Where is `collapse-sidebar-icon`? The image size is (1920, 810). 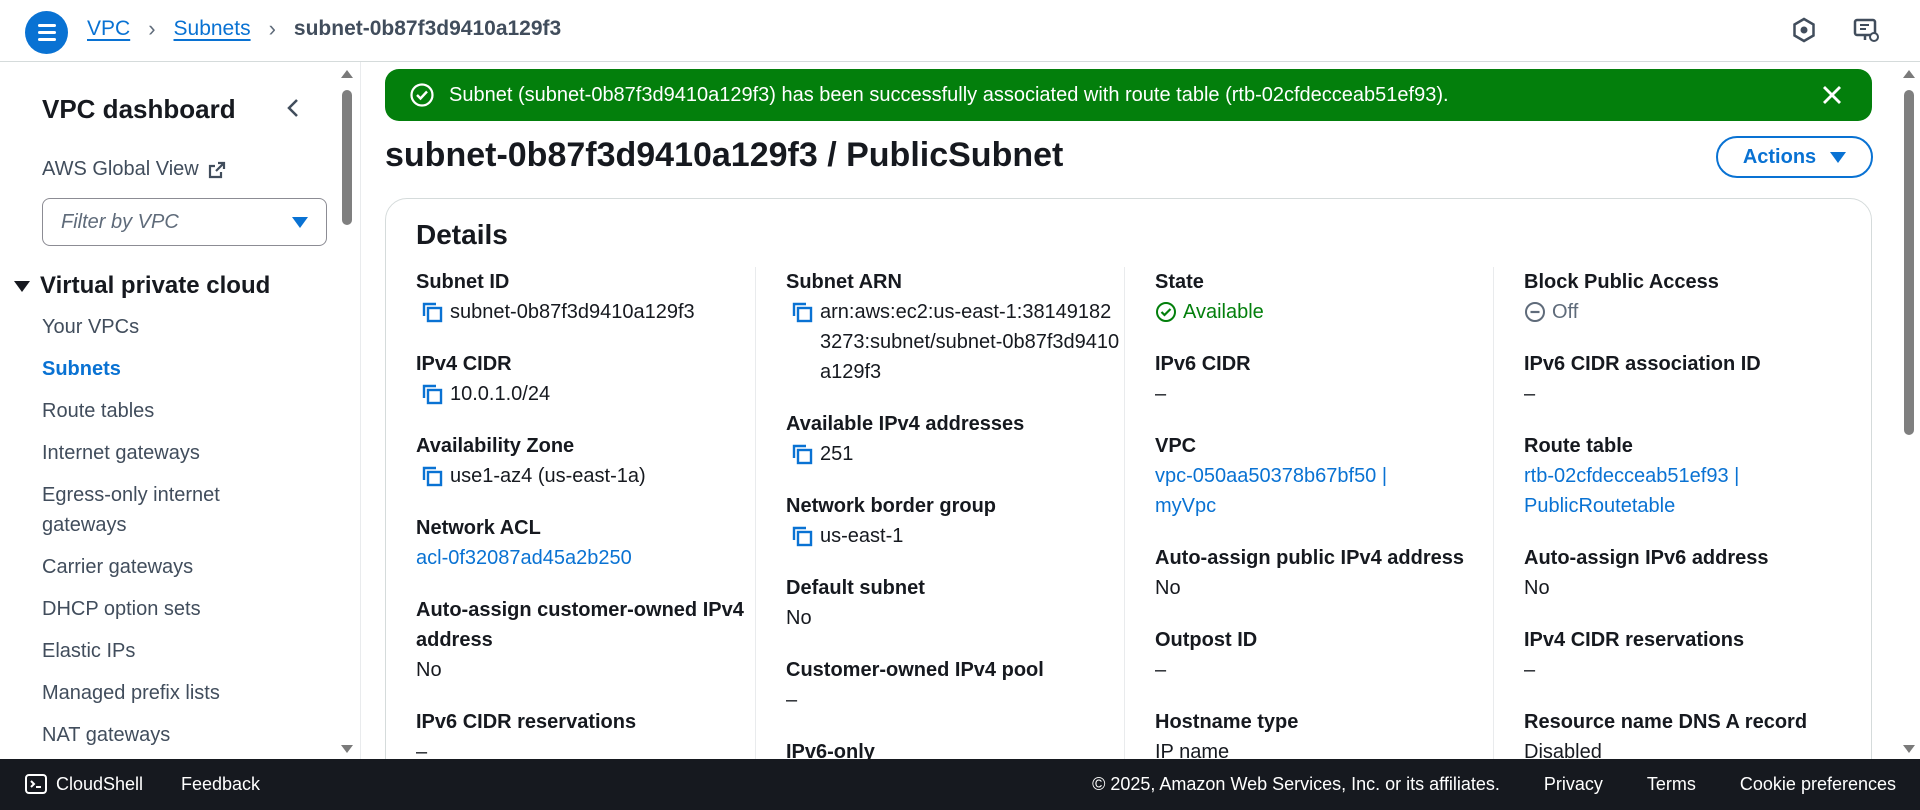
collapse-sidebar-icon is located at coordinates (294, 108).